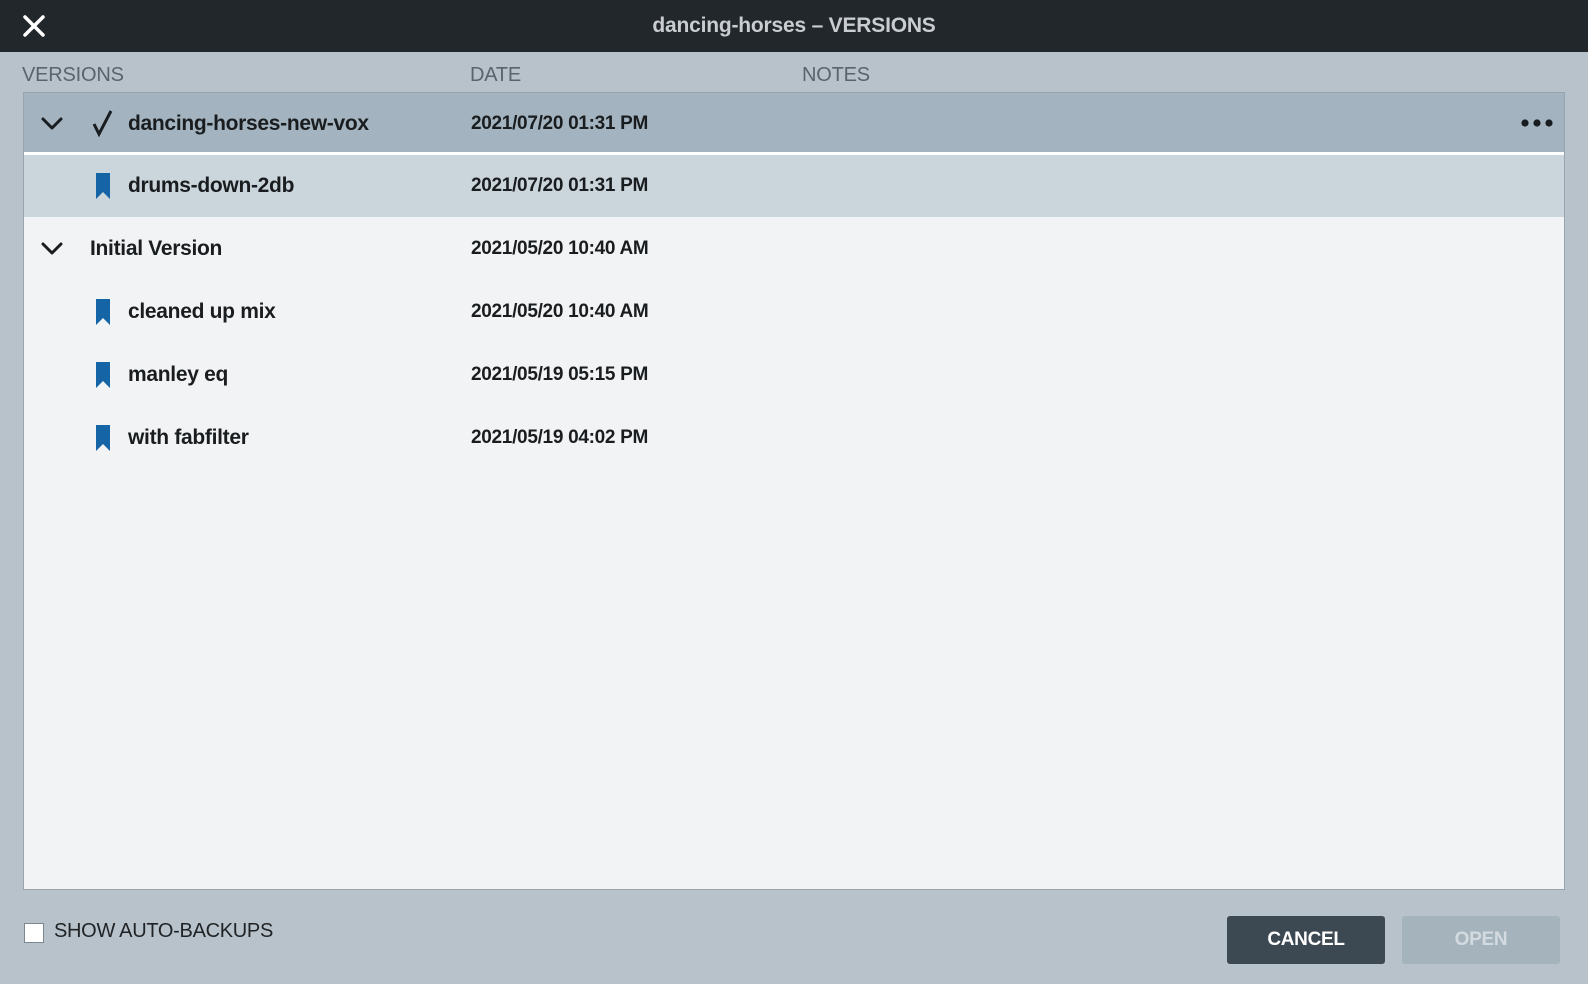 The height and width of the screenshot is (984, 1588). What do you see at coordinates (188, 437) in the screenshot?
I see `snapshot-name: with fabfilter` at bounding box center [188, 437].